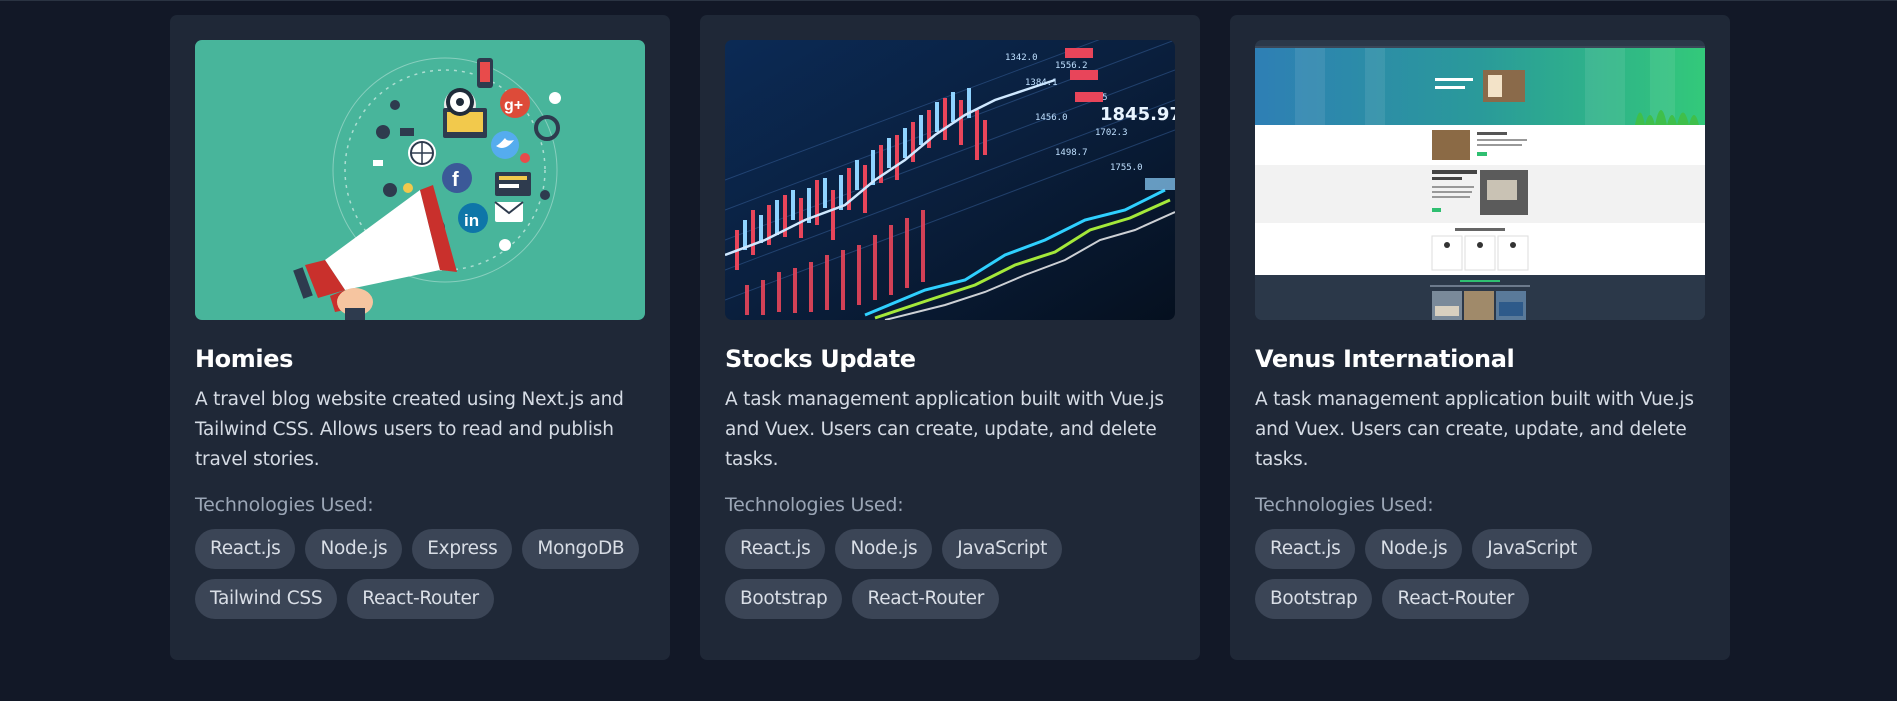  I want to click on svg-text: 1845.97, so click(1137, 114).